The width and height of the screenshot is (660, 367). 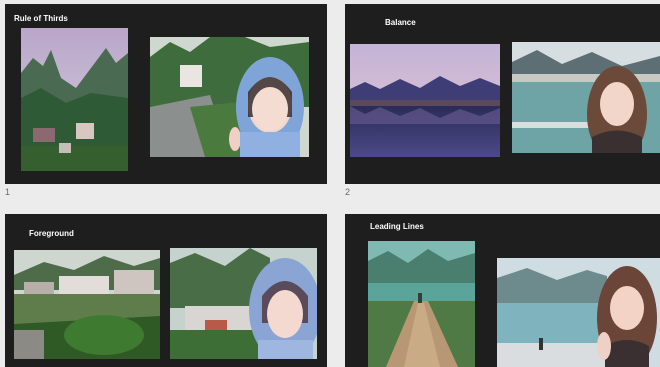 What do you see at coordinates (51, 233) in the screenshot?
I see `slide-title: Foreground` at bounding box center [51, 233].